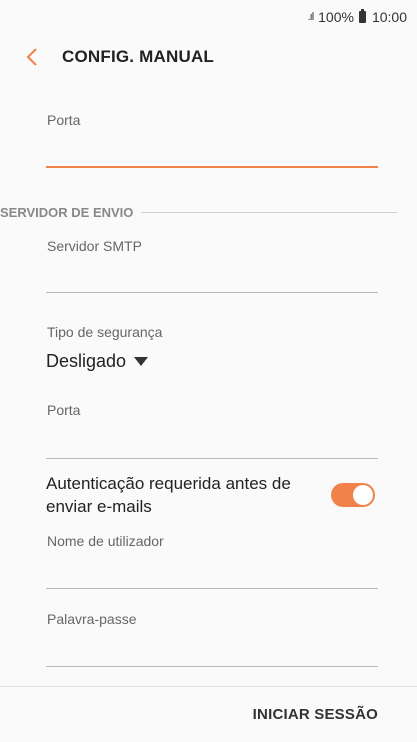 This screenshot has width=417, height=742. Describe the element at coordinates (362, 16) in the screenshot. I see `battery-icon` at that location.